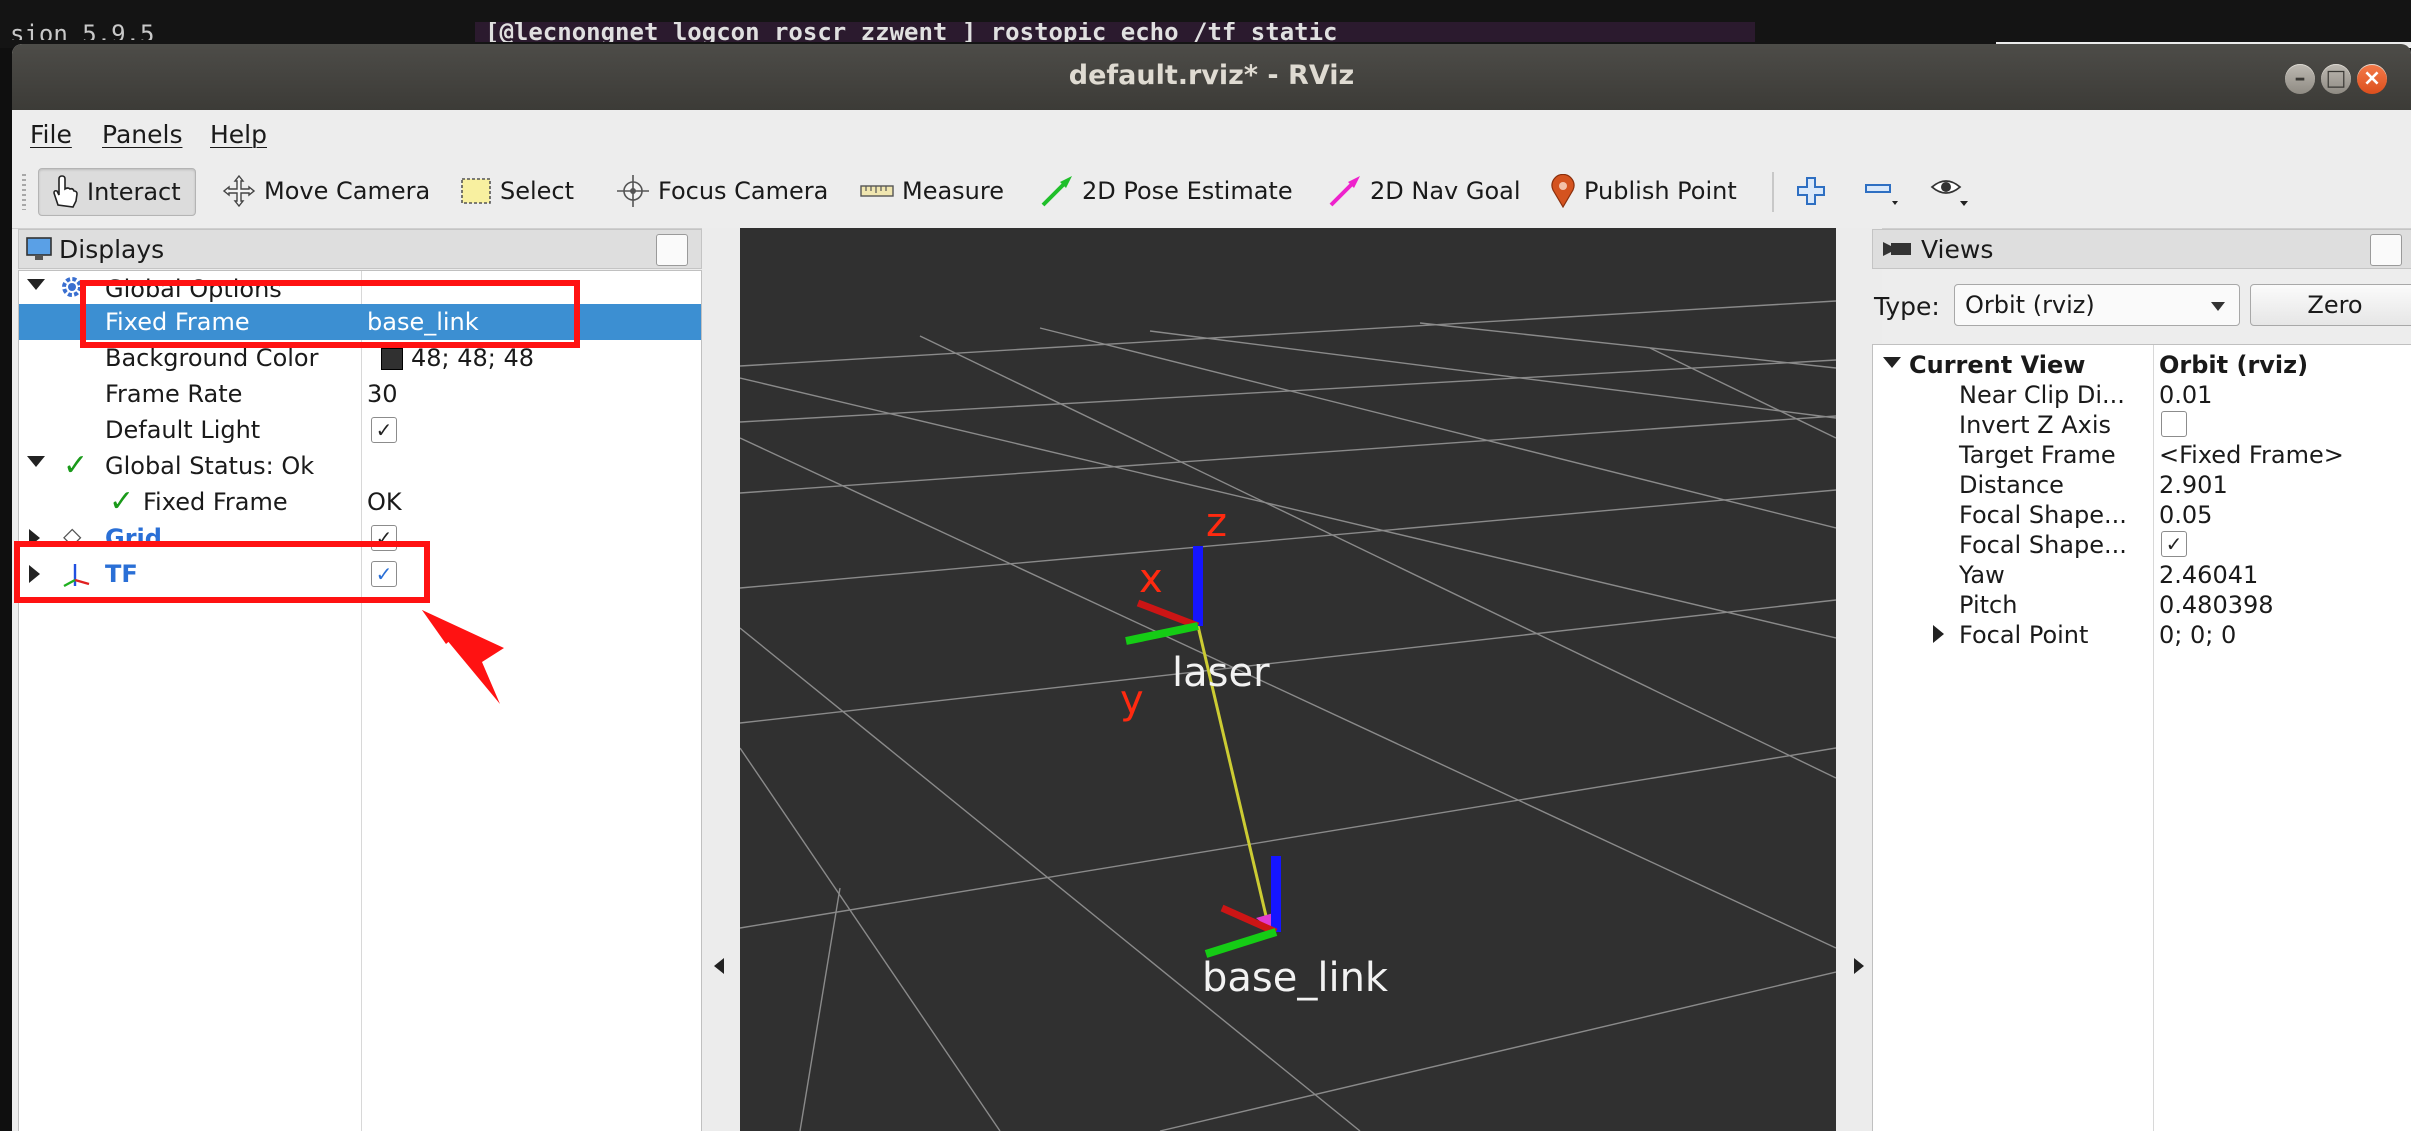 The image size is (2411, 1131). Describe the element at coordinates (1988, 605) in the screenshot. I see `views-row-label: Pitch` at that location.